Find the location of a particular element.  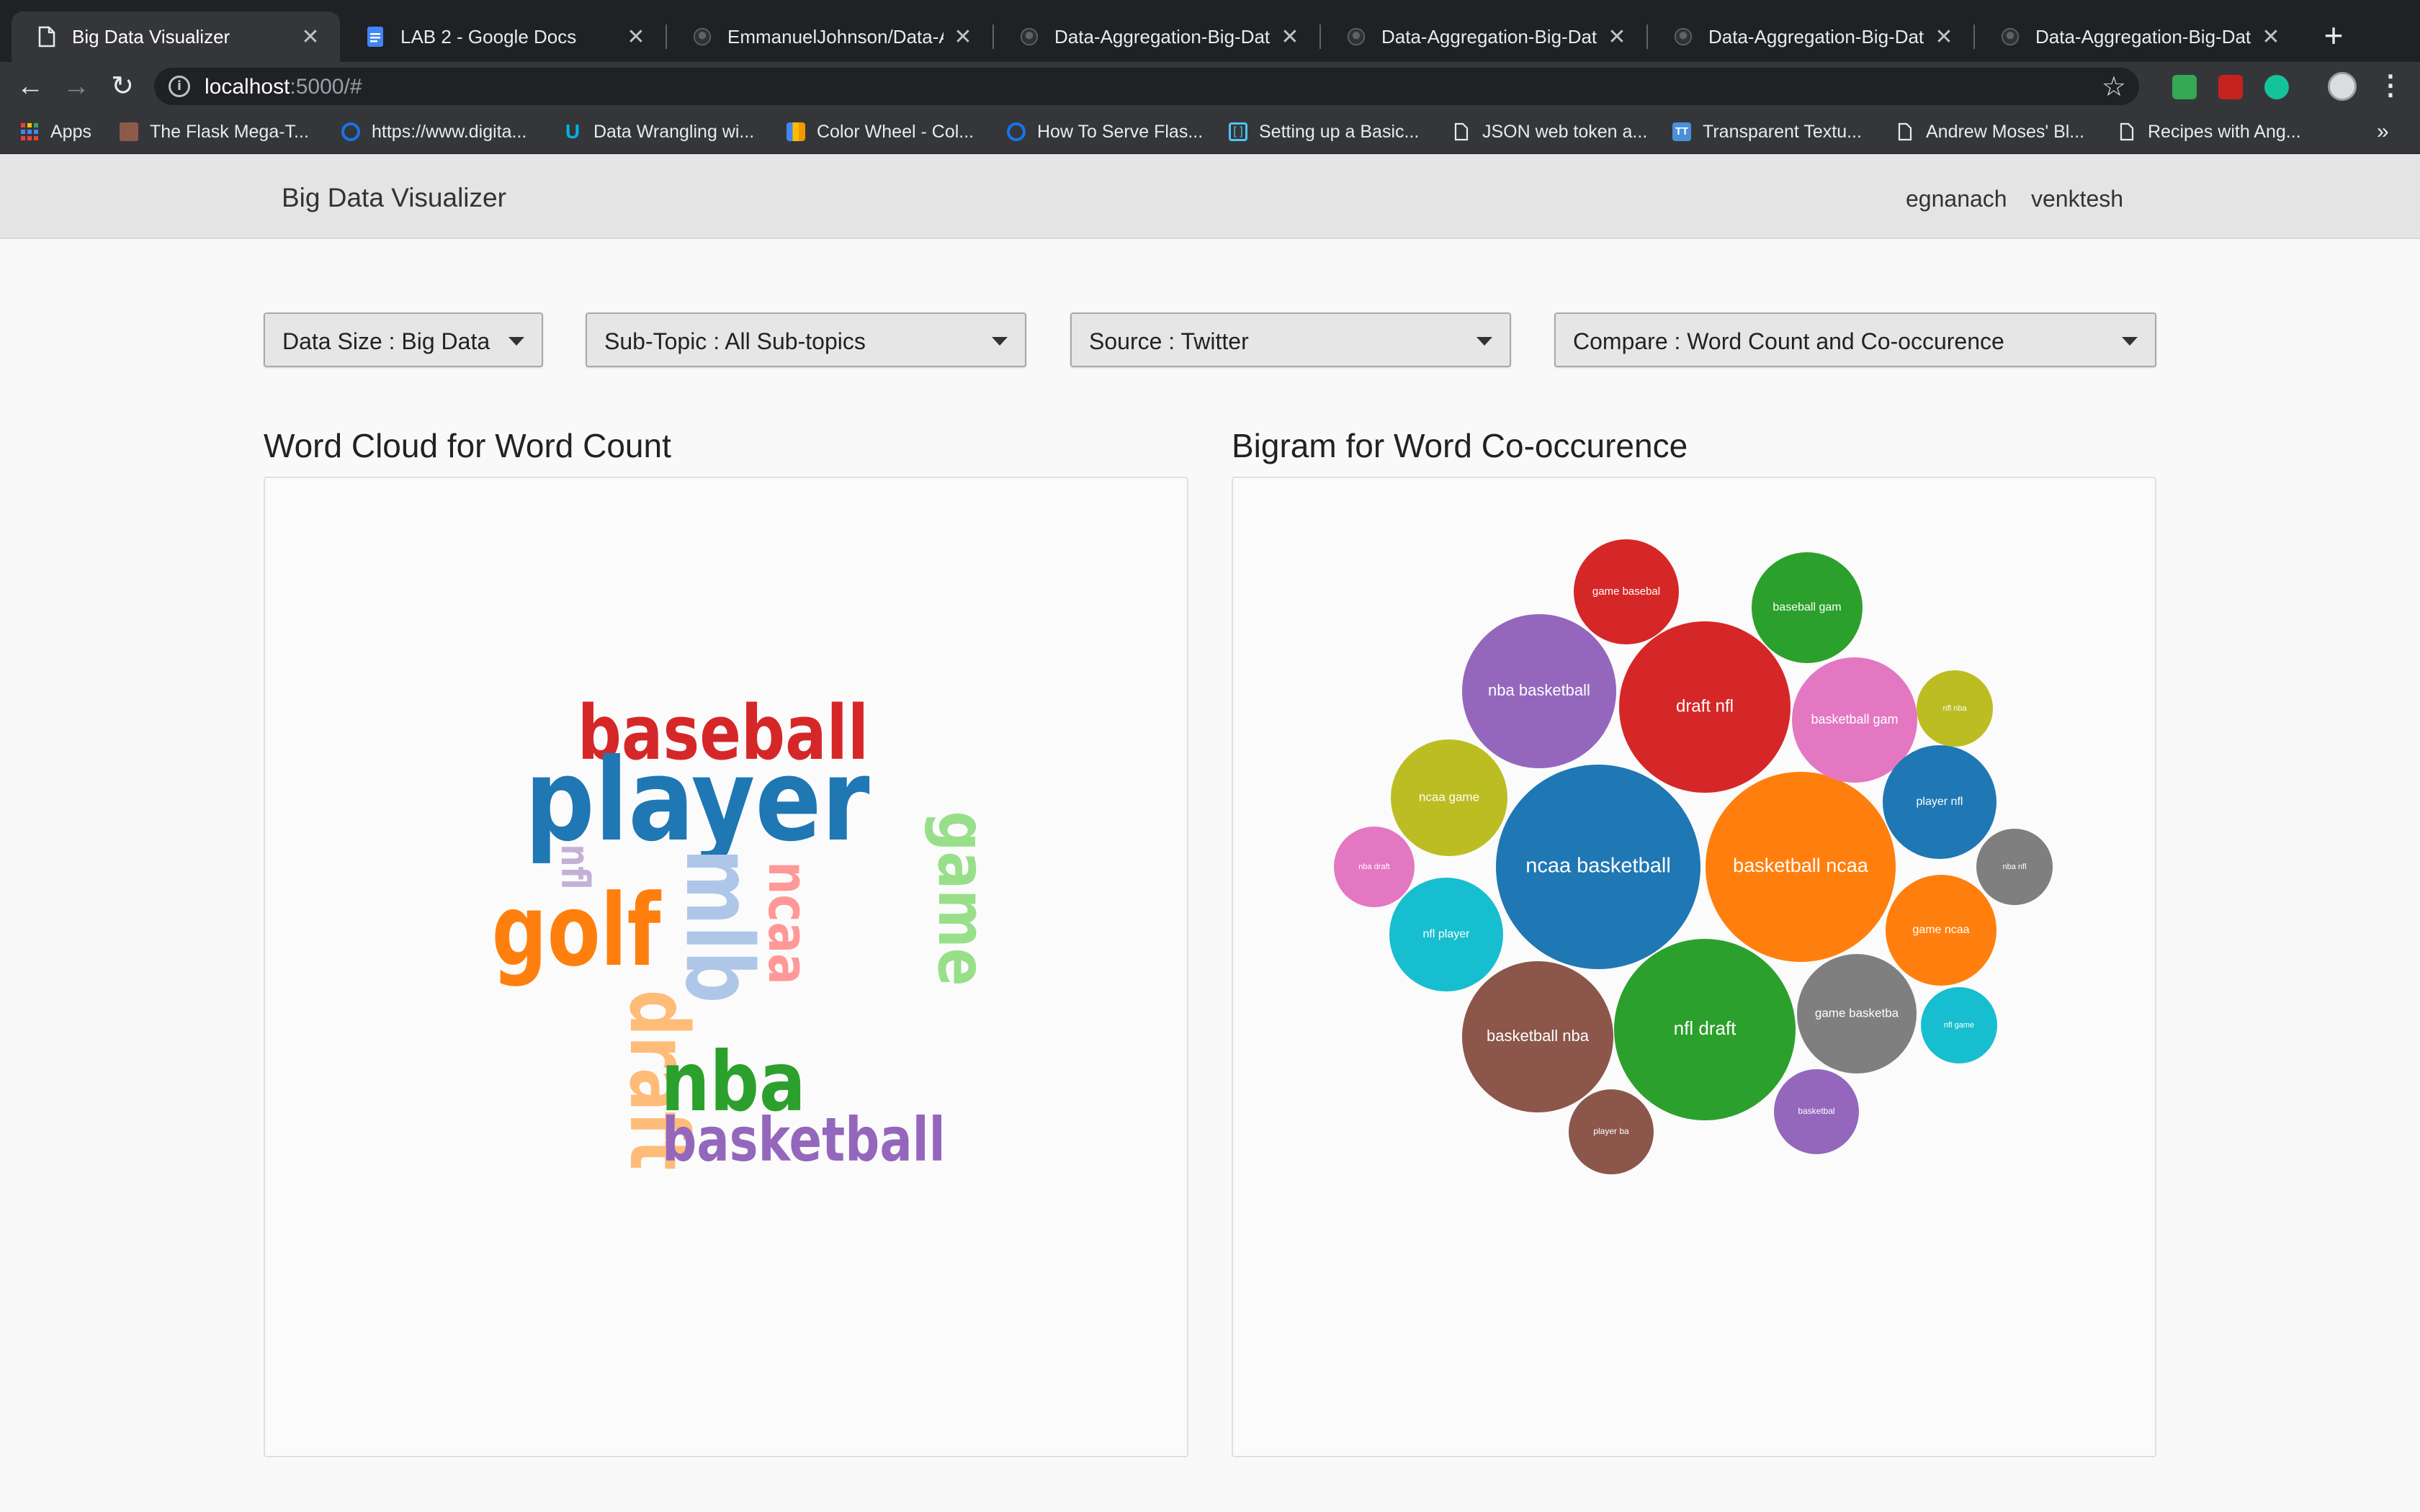

bubble-label: nba nfl is located at coordinates (2014, 867).